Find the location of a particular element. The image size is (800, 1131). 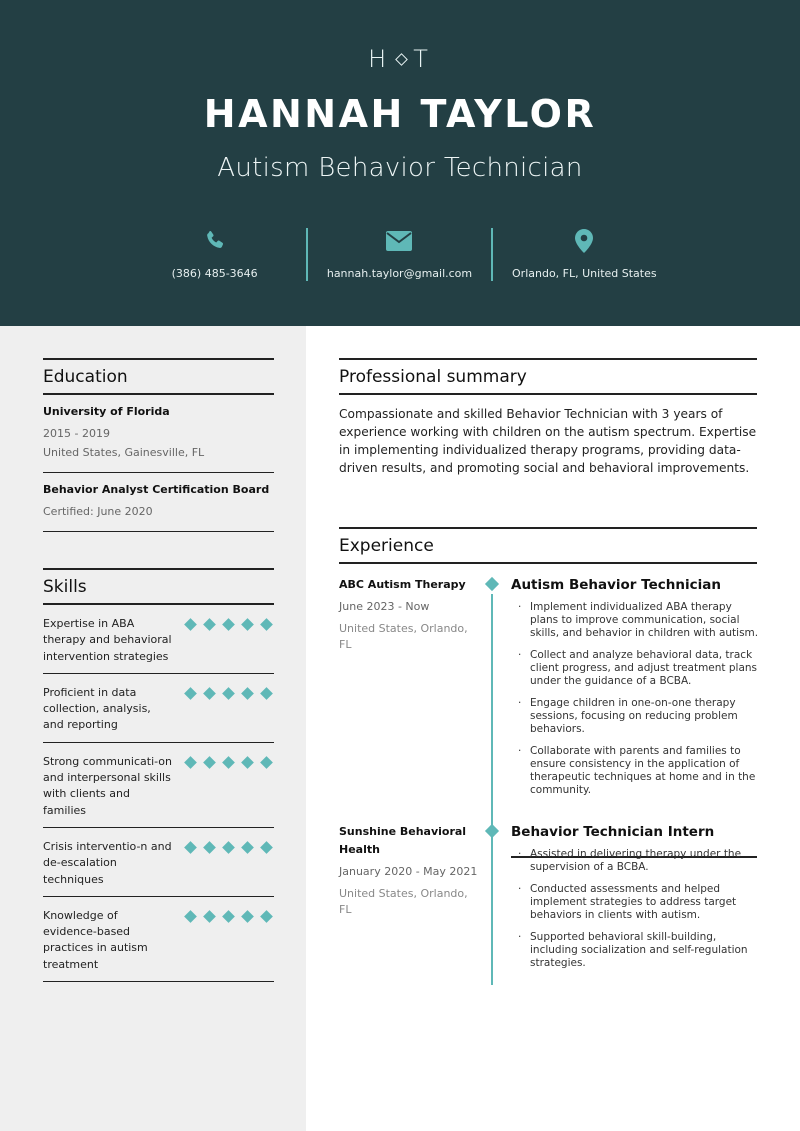

education-location: United States, Gainesville, FL is located at coordinates (124, 452).